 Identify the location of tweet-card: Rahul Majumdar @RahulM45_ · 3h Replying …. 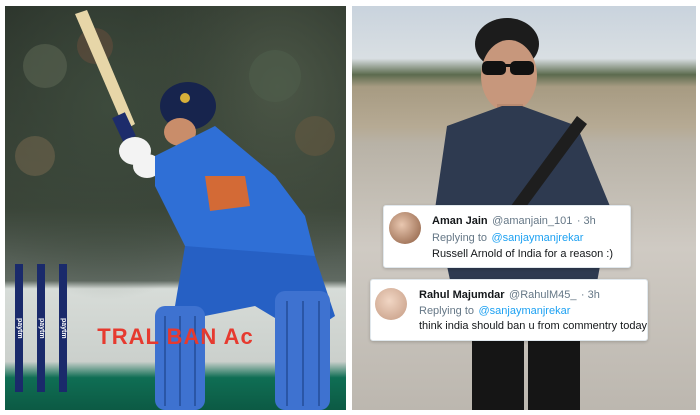
(509, 310).